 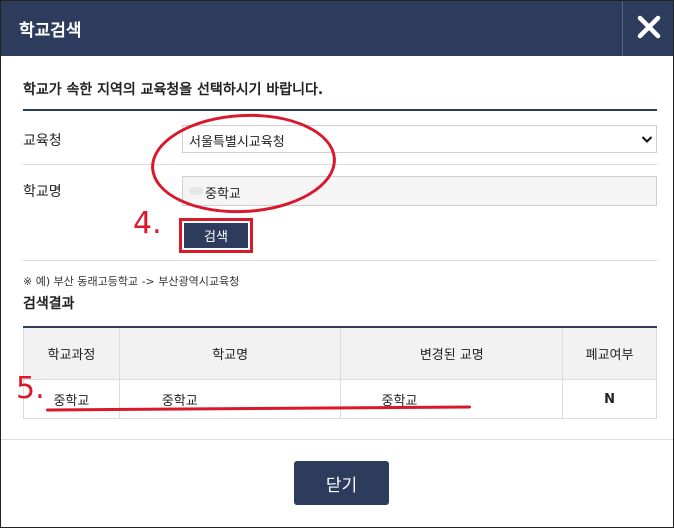 I want to click on table-row: 중학교 중학교 중학교 N, so click(x=340, y=399).